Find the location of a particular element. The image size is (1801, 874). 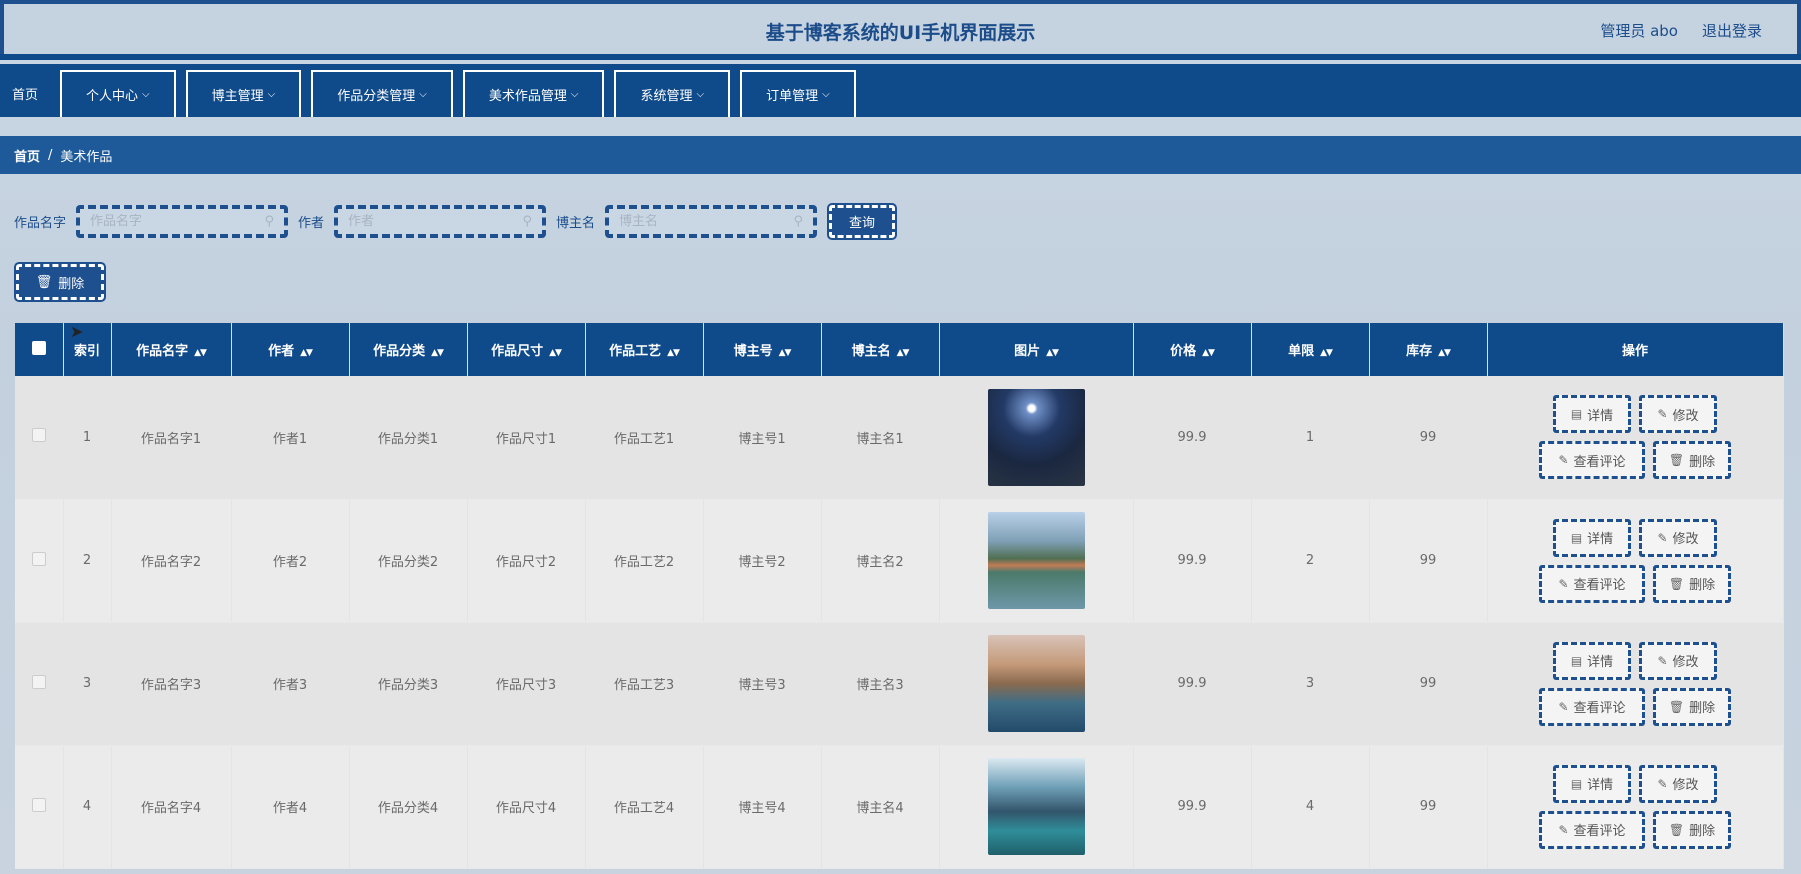

user-name: 管理员 abo is located at coordinates (1639, 30).